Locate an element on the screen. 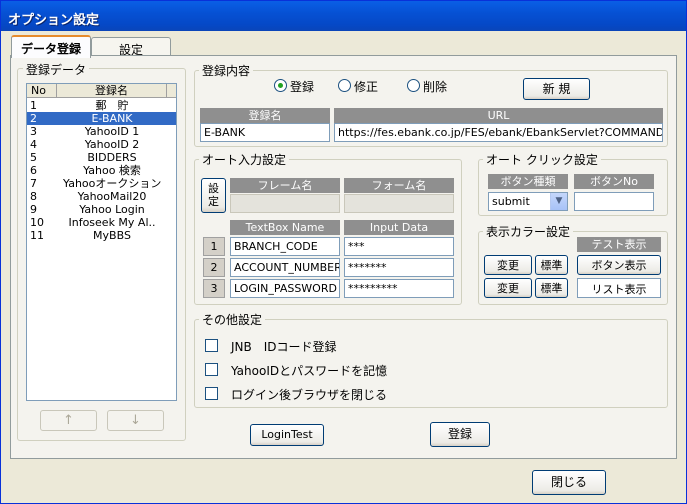 This screenshot has width=687, height=504. list-item-no: 9 is located at coordinates (33, 209).